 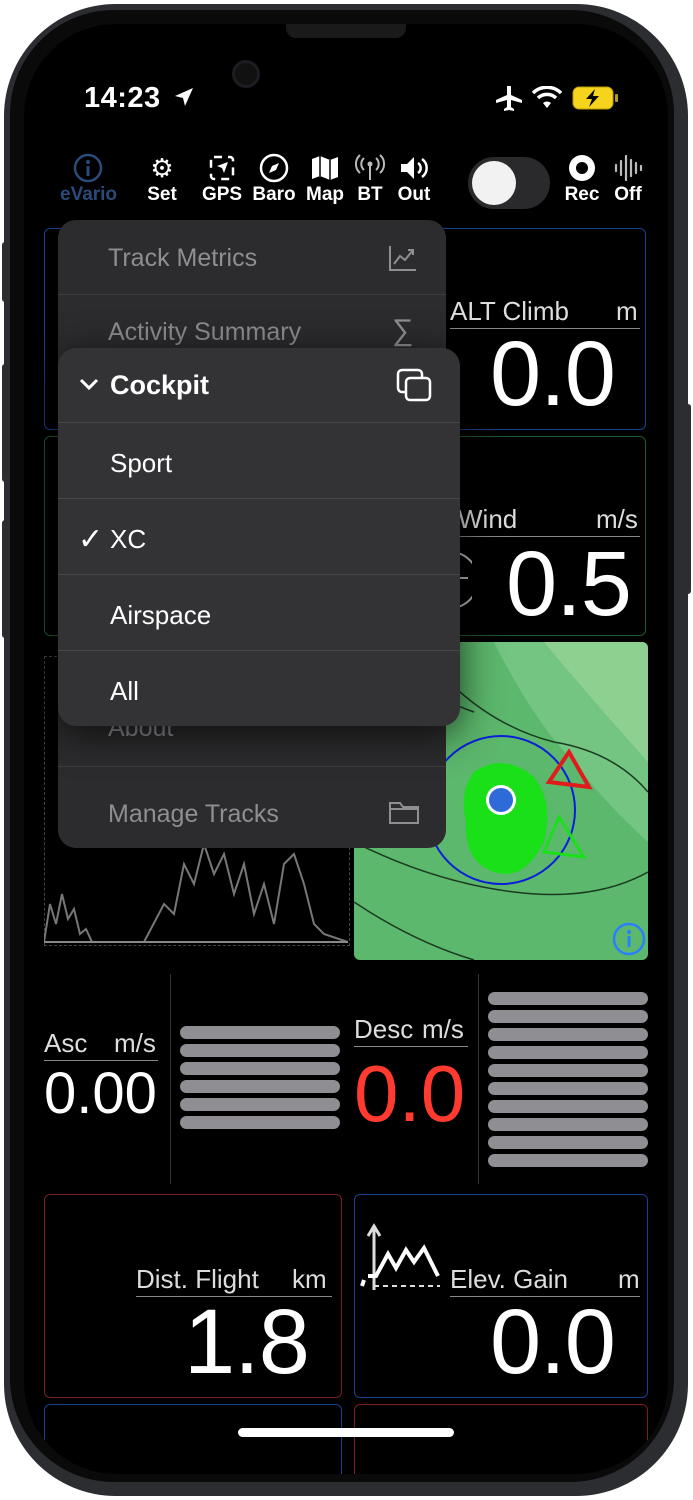 I want to click on elev-gain-value: 0.0, so click(x=553, y=1342).